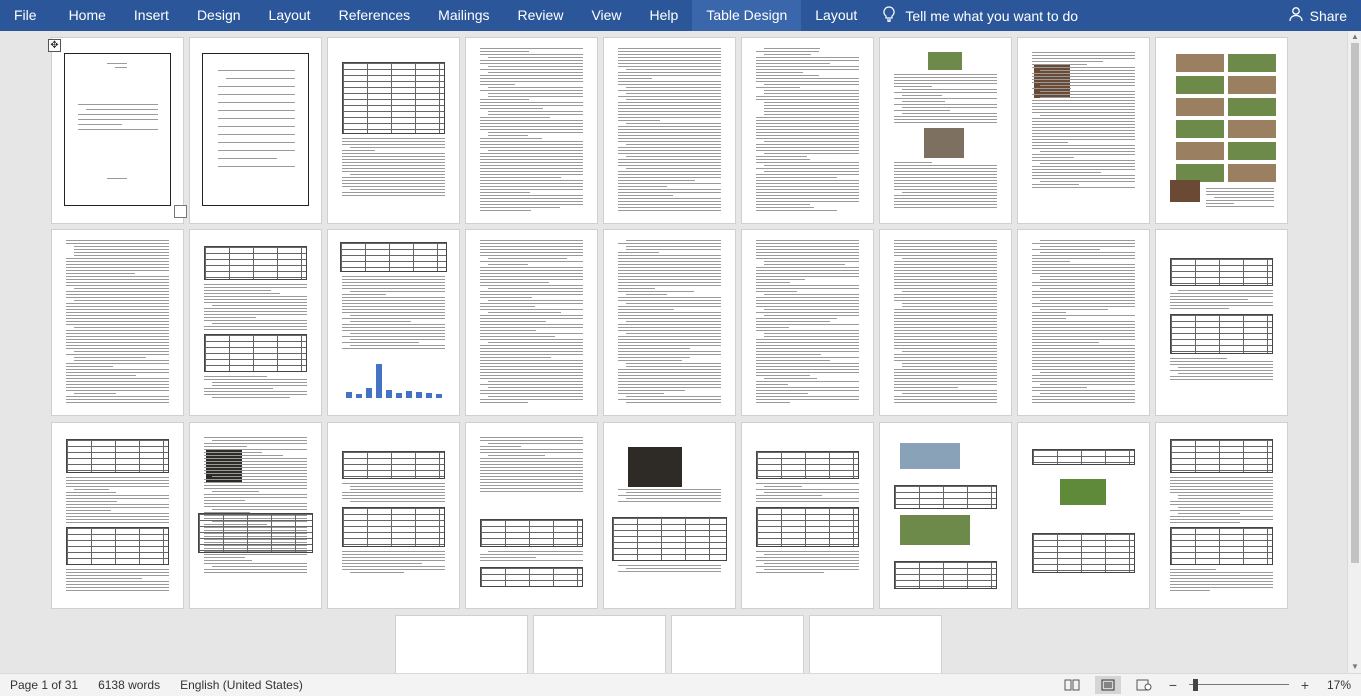  Describe the element at coordinates (1144, 685) in the screenshot. I see `web-layout-icon` at that location.